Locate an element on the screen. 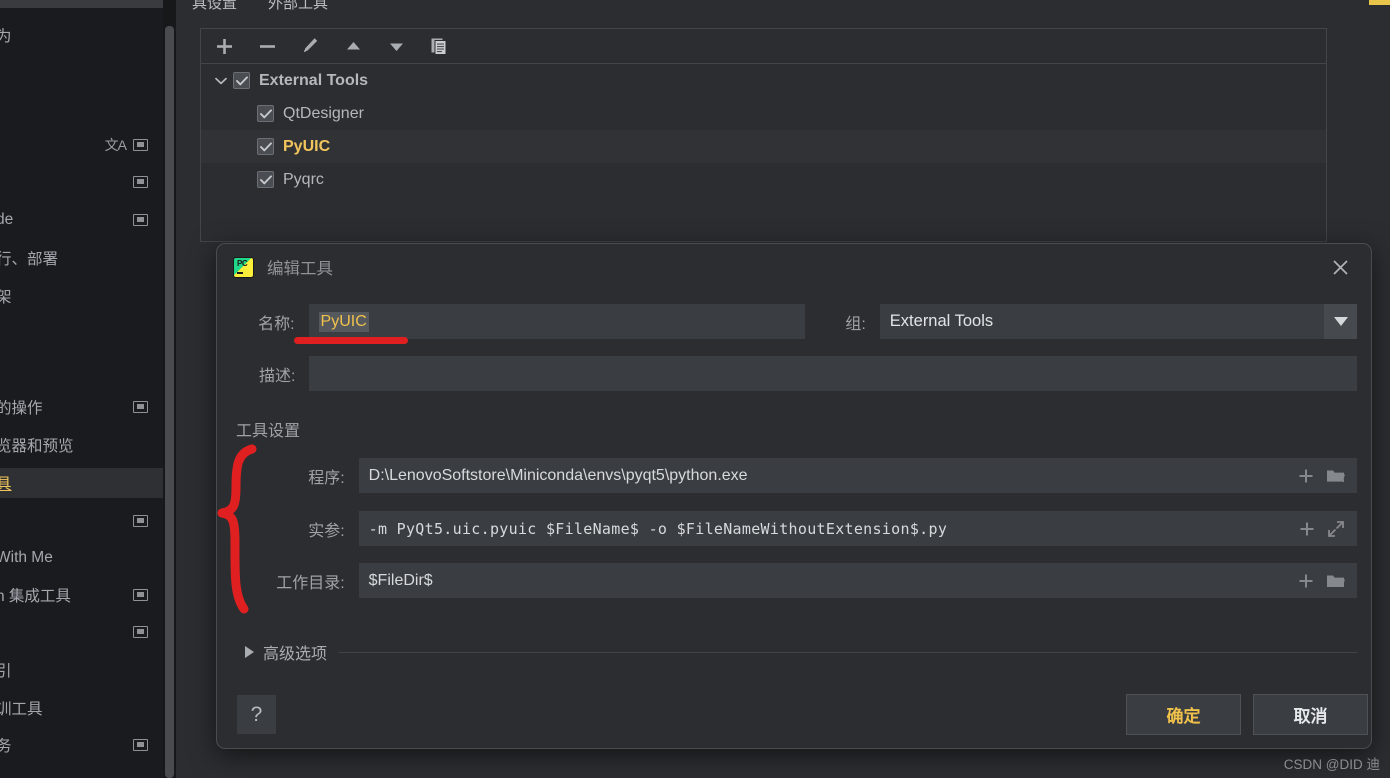 Image resolution: width=1390 pixels, height=778 pixels. working-directory-input-value: $FileDir$ is located at coordinates (400, 580).